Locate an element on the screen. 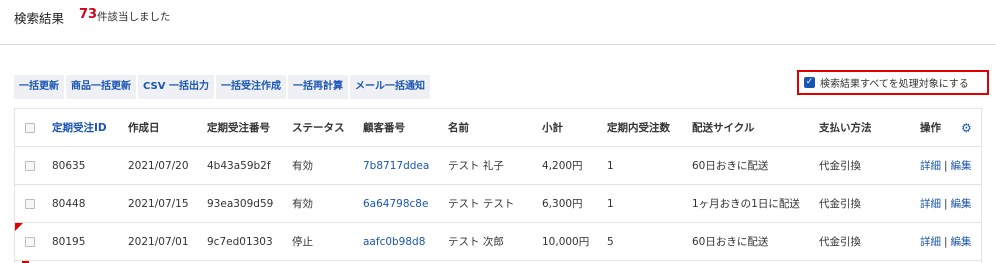  cell-order-no: 9c7ed01303 is located at coordinates (240, 241).